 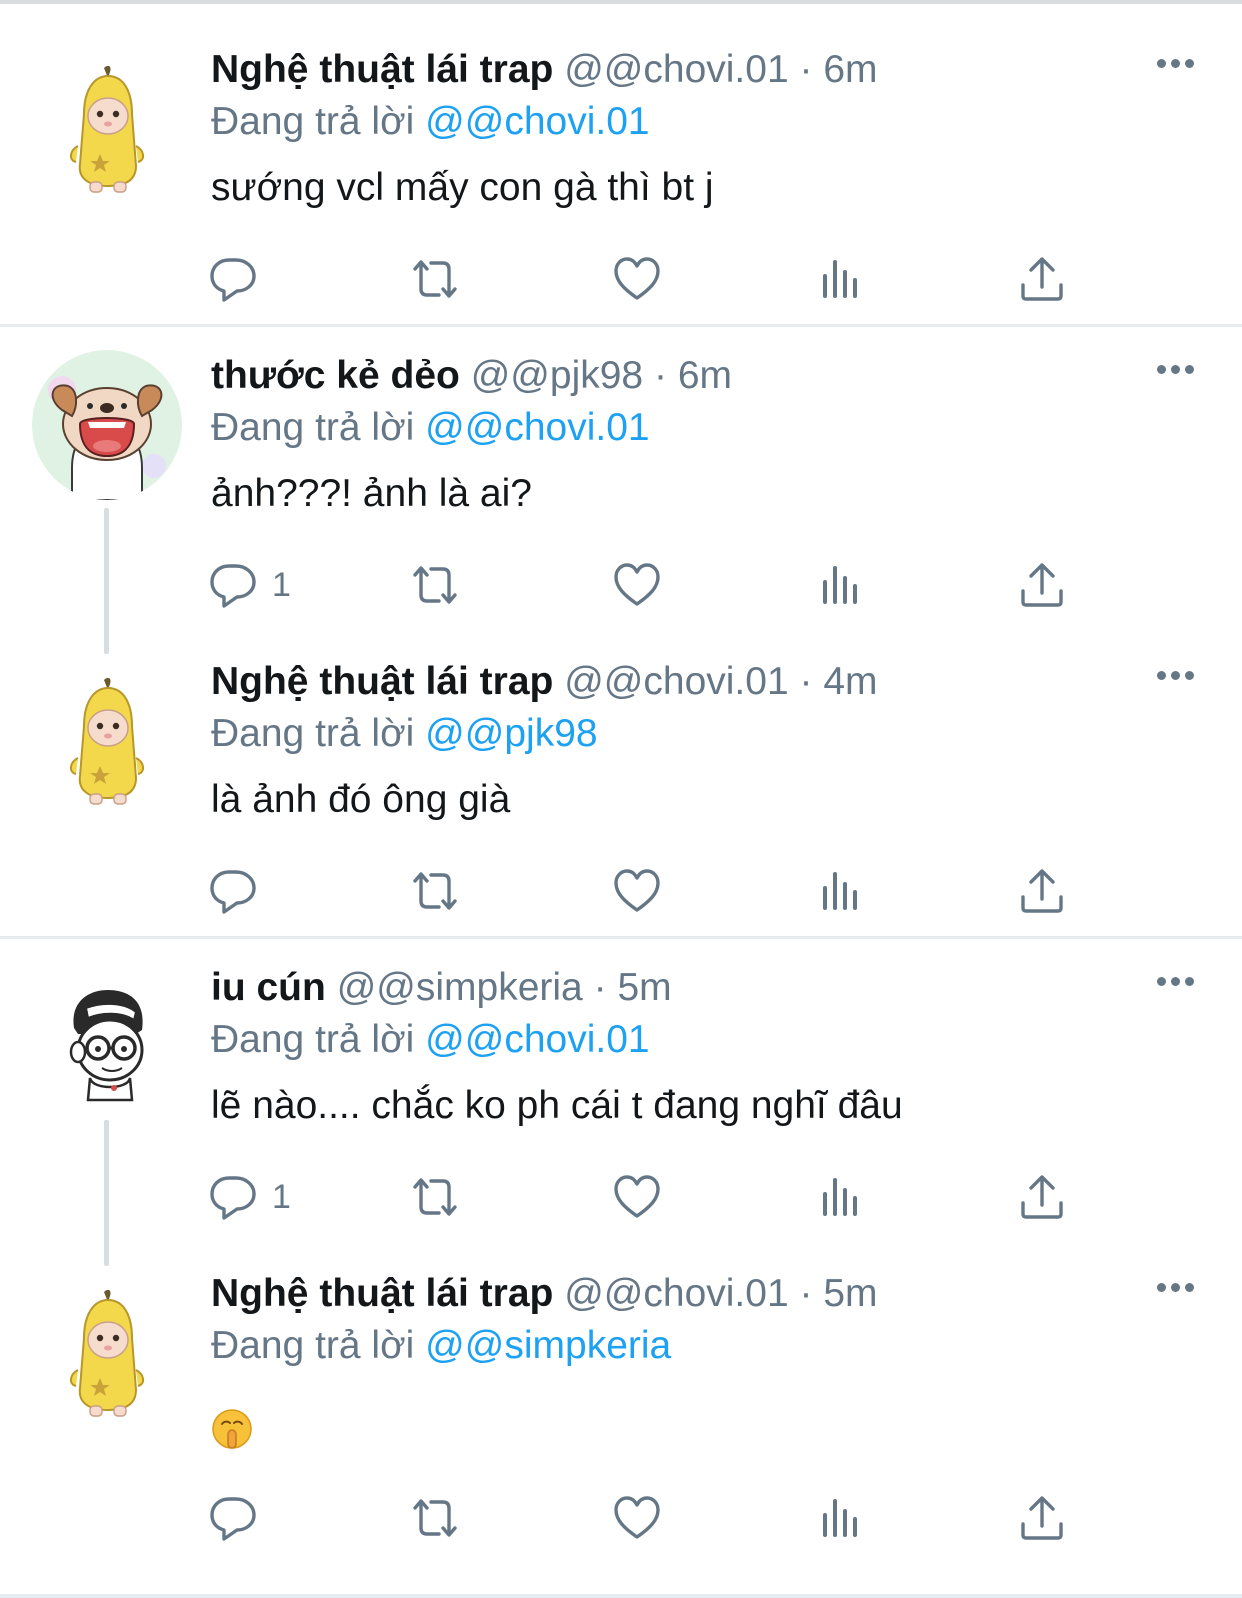 I want to click on screaming-dog-avatar, so click(x=107, y=425).